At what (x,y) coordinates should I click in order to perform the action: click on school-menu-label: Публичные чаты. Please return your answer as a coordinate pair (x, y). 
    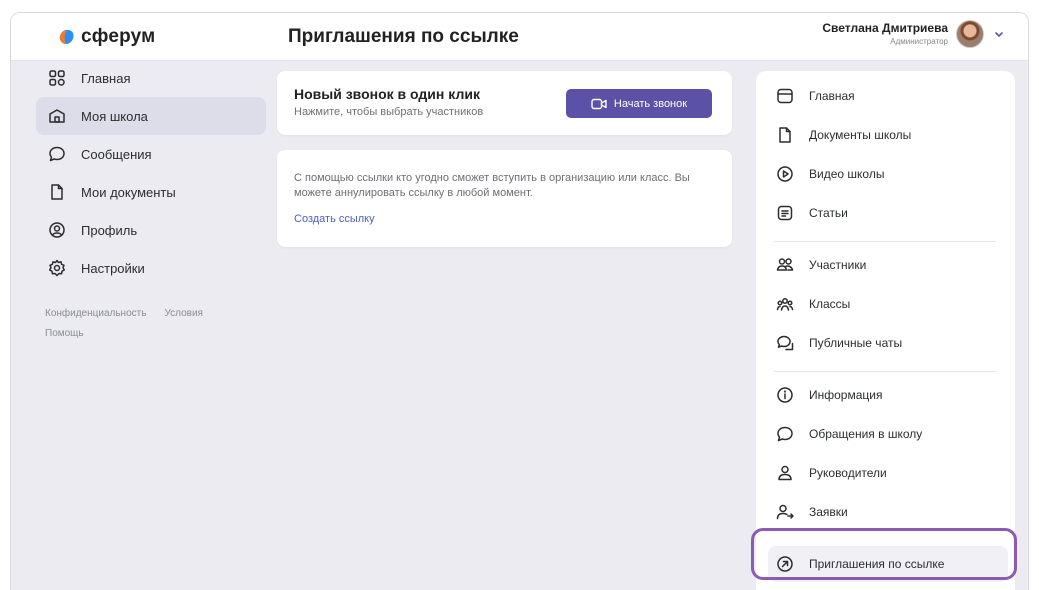
    Looking at the image, I should click on (856, 343).